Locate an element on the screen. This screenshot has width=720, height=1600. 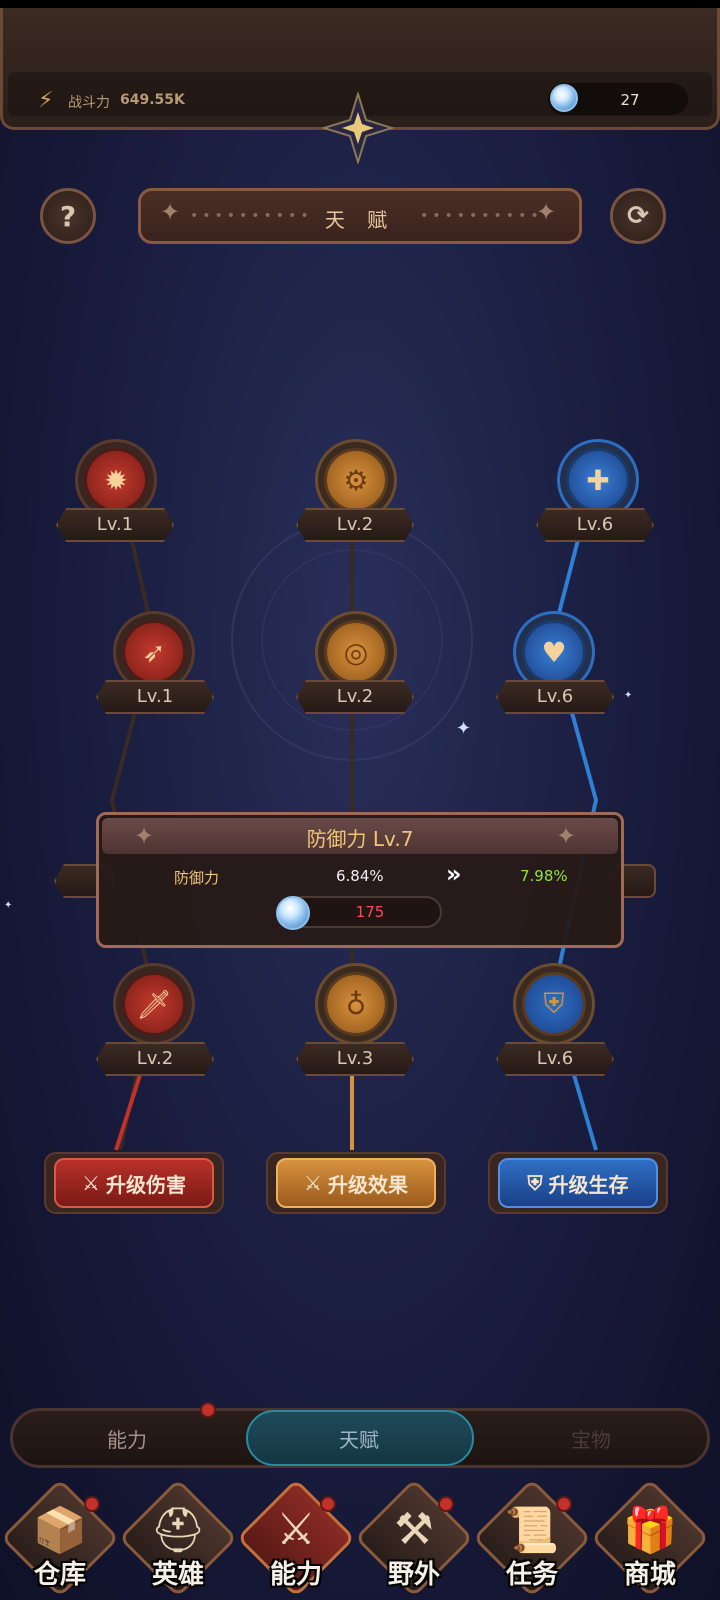
talent-node-damage-1: ✹ is located at coordinates (116, 480).